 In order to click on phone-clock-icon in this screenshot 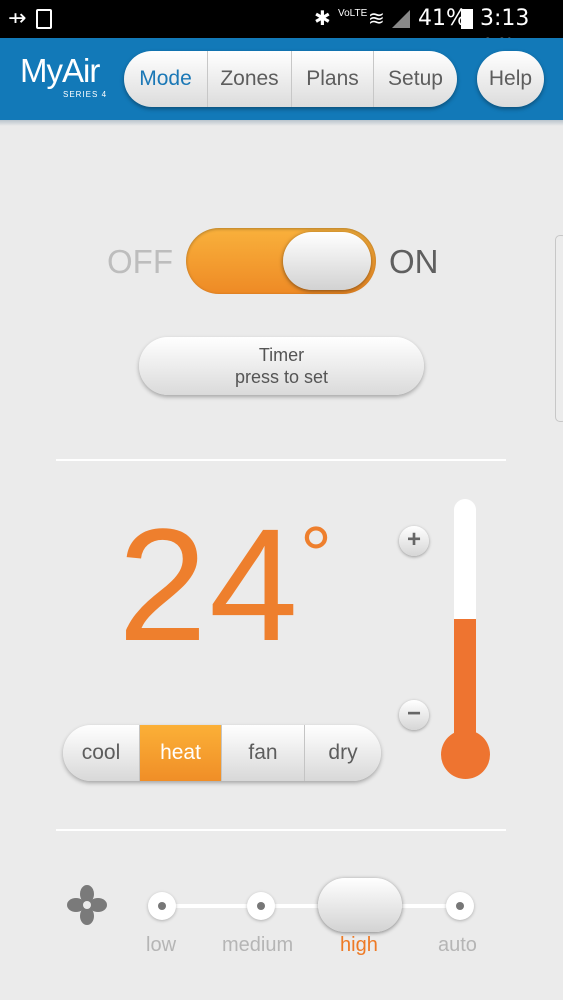, I will do `click(44, 19)`.